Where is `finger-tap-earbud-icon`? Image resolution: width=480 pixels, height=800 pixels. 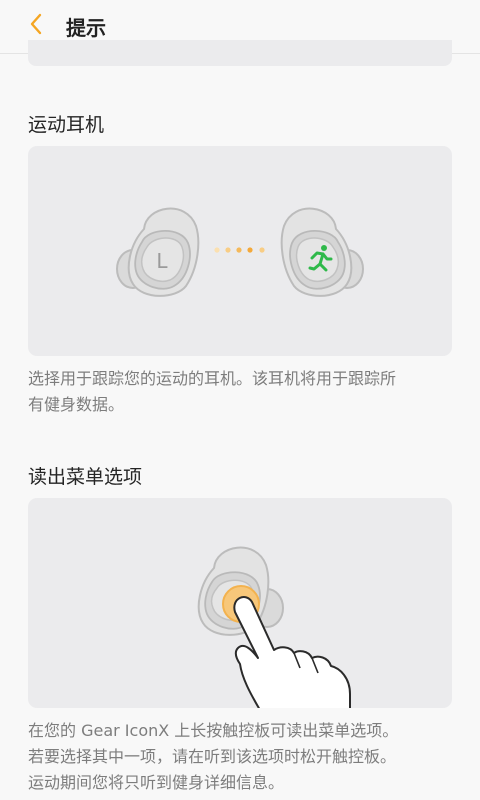 finger-tap-earbud-icon is located at coordinates (274, 627).